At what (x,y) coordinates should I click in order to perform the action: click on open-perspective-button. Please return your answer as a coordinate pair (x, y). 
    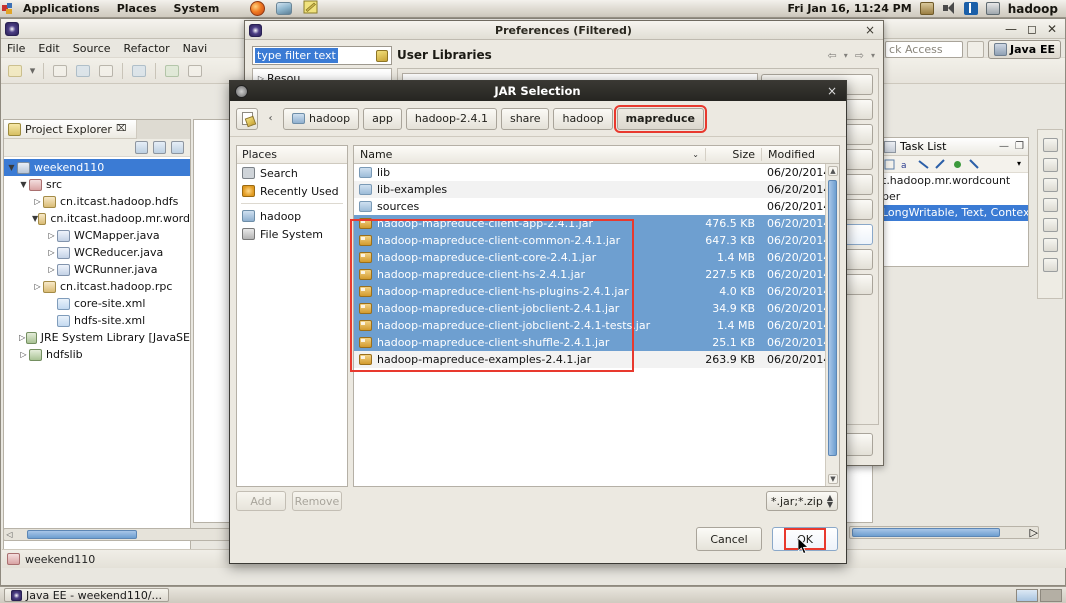
    Looking at the image, I should click on (976, 49).